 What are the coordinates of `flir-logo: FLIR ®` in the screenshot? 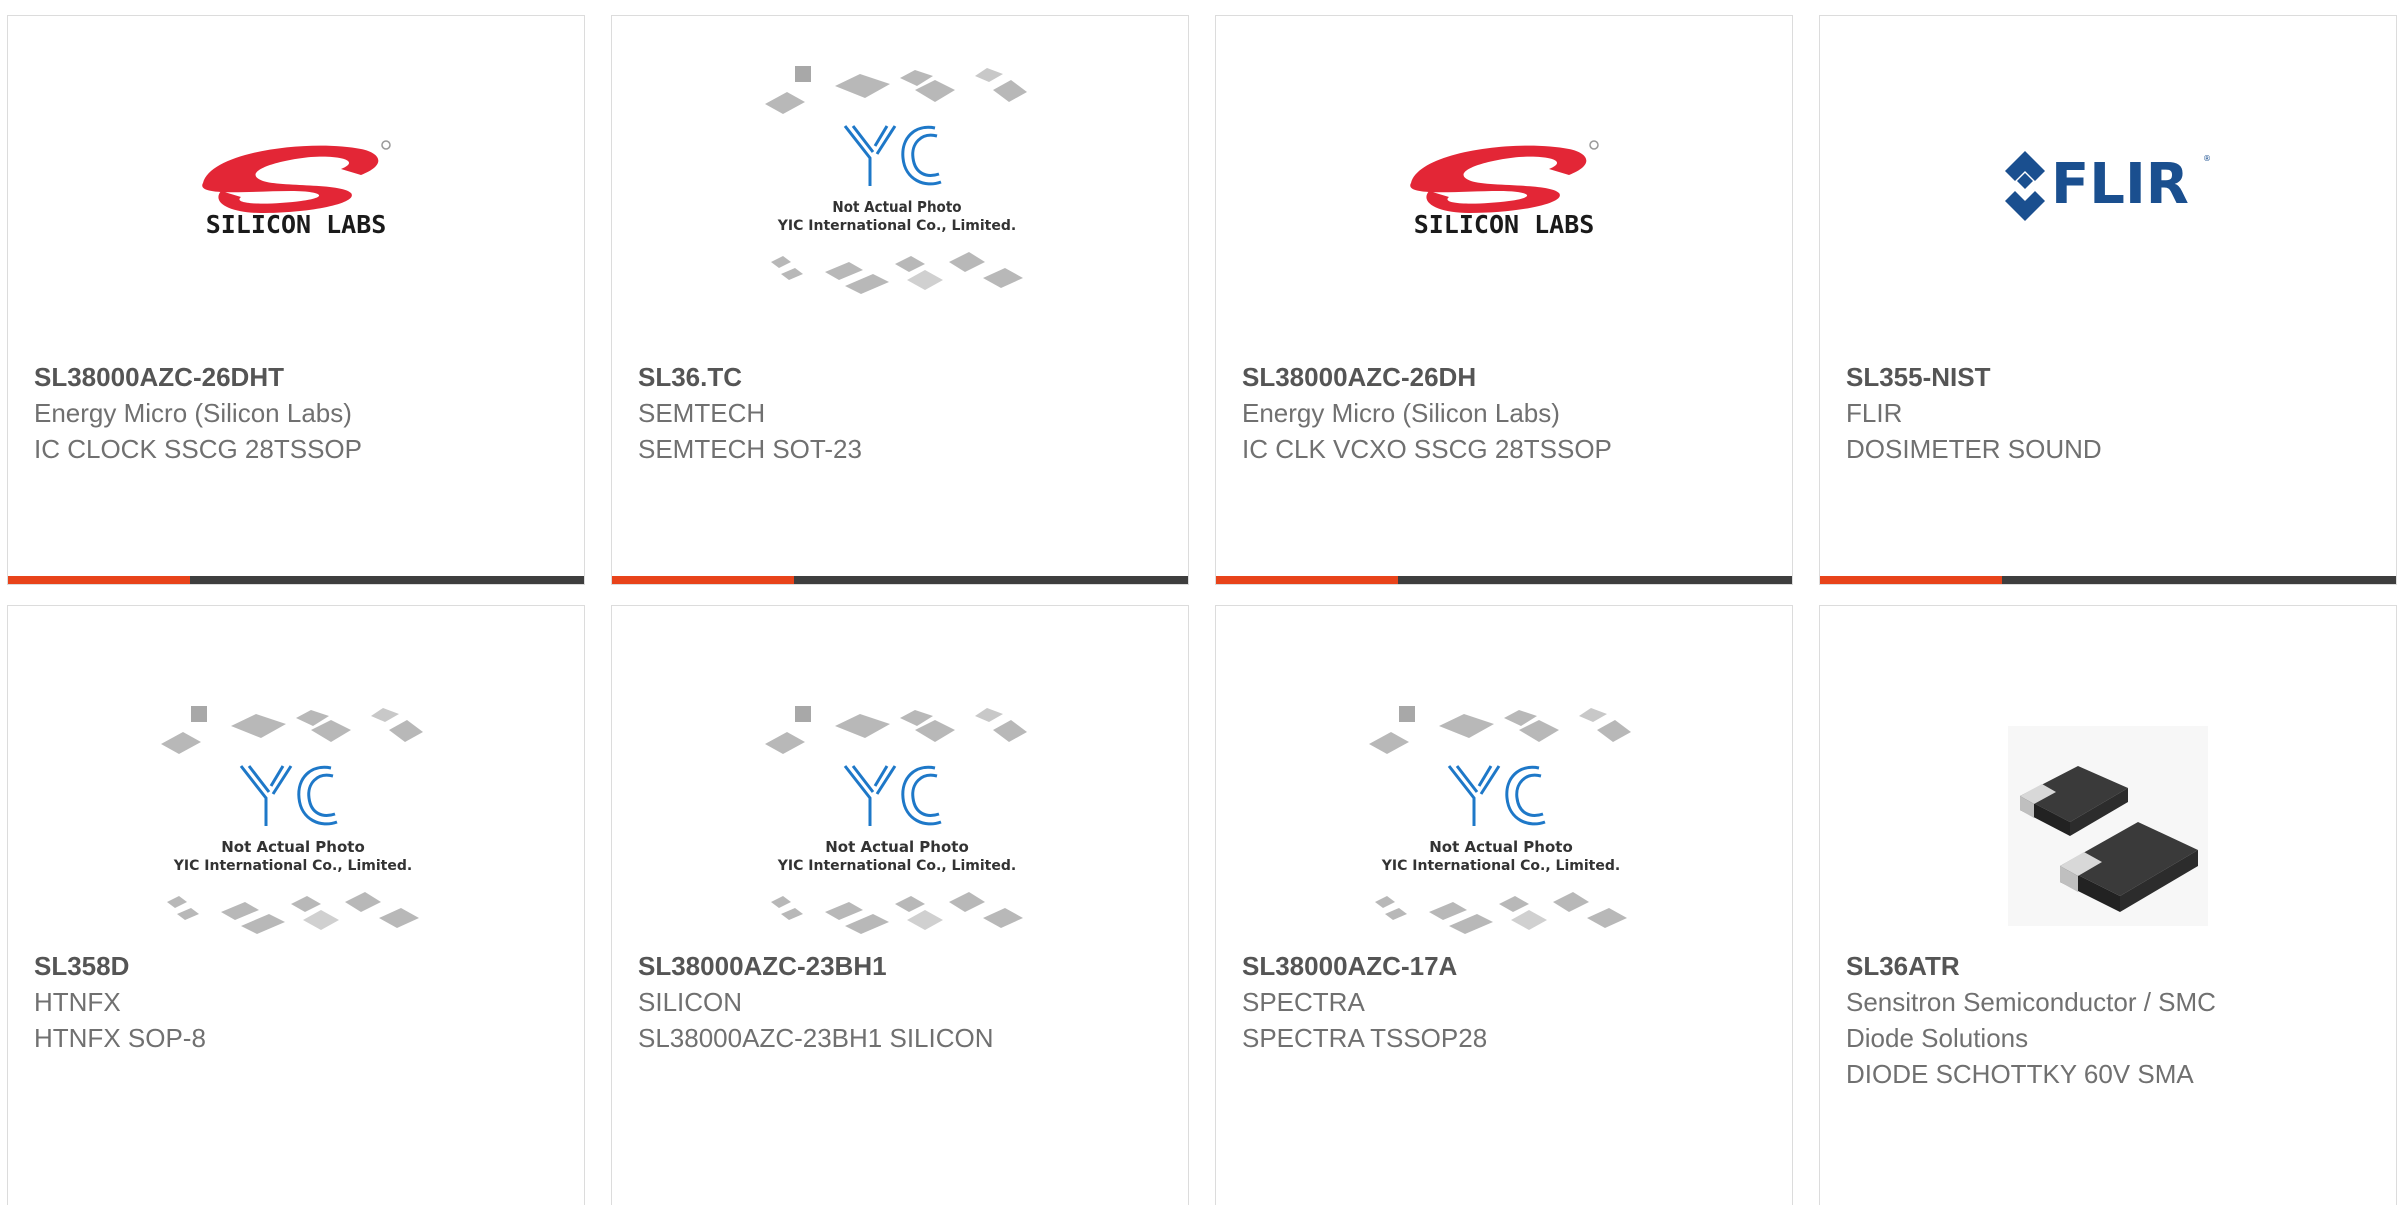 It's located at (2108, 186).